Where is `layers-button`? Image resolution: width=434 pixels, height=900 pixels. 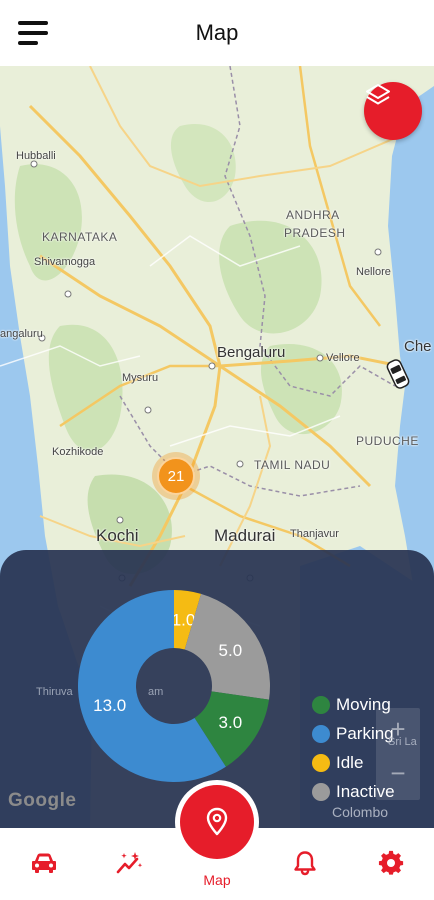 layers-button is located at coordinates (393, 111).